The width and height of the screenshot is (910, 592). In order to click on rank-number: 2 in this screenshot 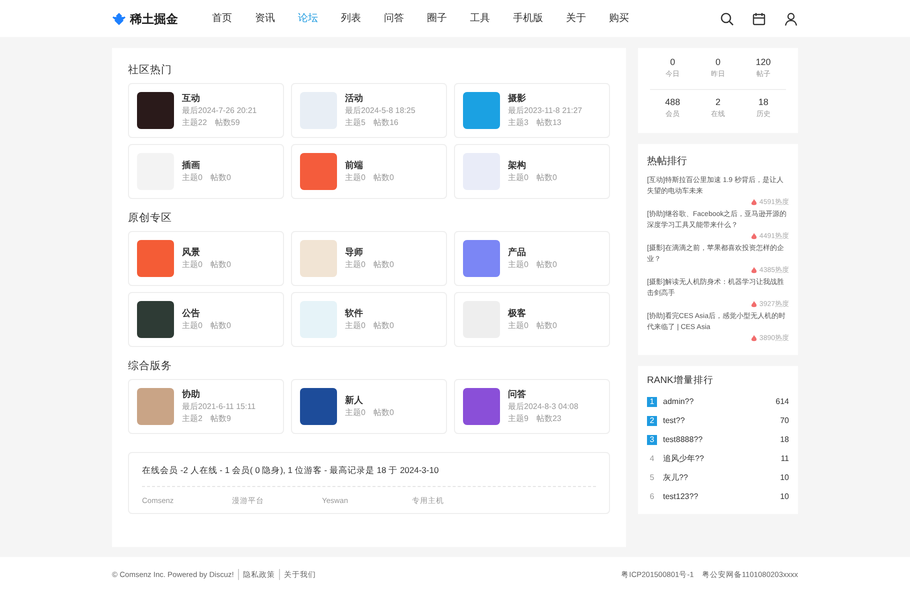, I will do `click(652, 421)`.